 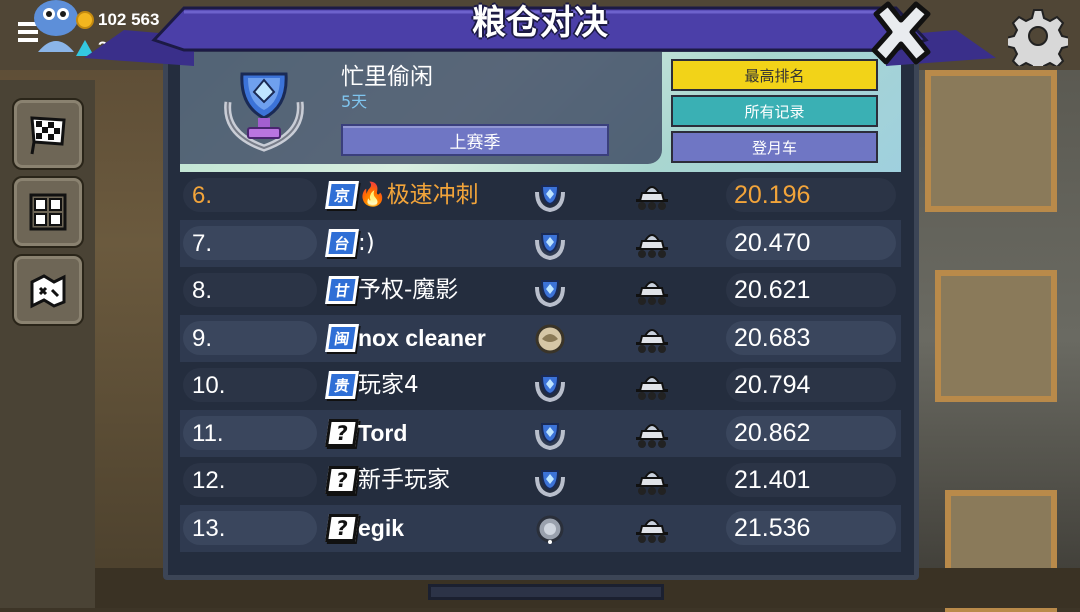 I want to click on last-season-button: 上赛季, so click(x=475, y=140).